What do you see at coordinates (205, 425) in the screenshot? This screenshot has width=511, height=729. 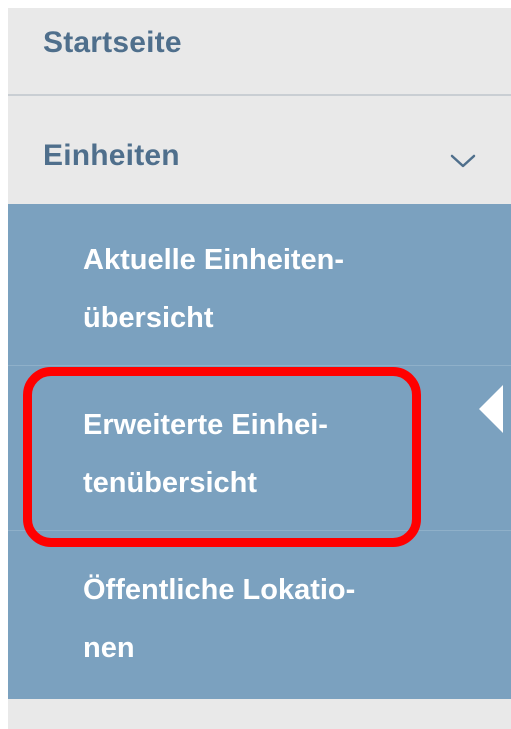 I see `submenu-item-label-line: Erweiterte Einhei-` at bounding box center [205, 425].